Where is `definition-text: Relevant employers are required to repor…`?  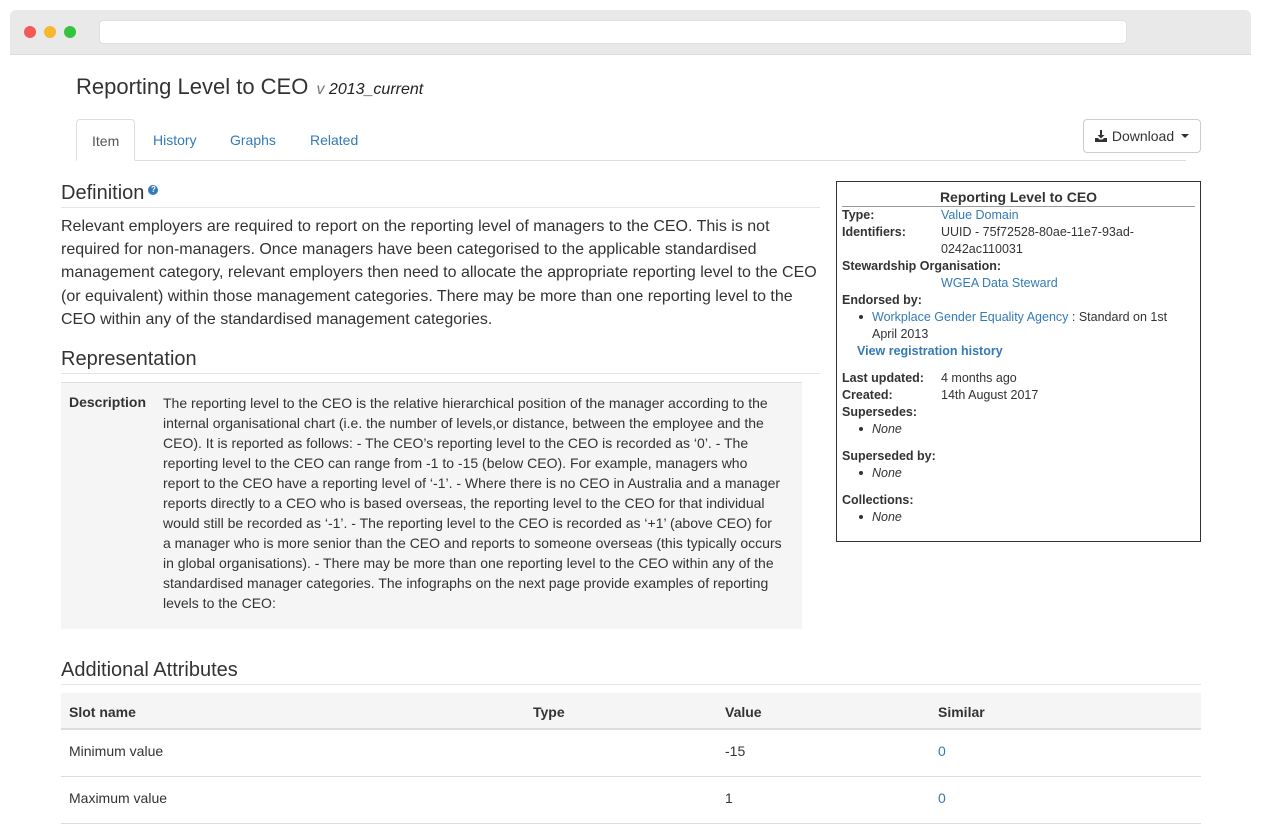 definition-text: Relevant employers are required to repor… is located at coordinates (439, 273).